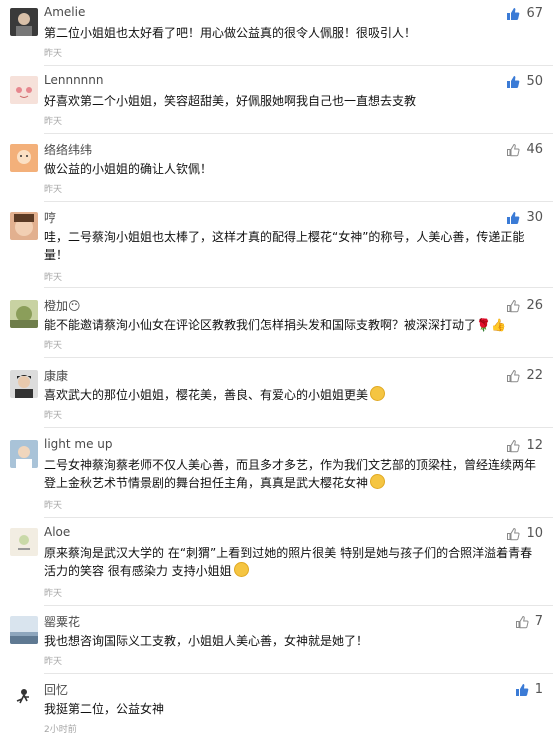 The width and height of the screenshot is (553, 751). What do you see at coordinates (524, 533) in the screenshot?
I see `like-button: 10` at bounding box center [524, 533].